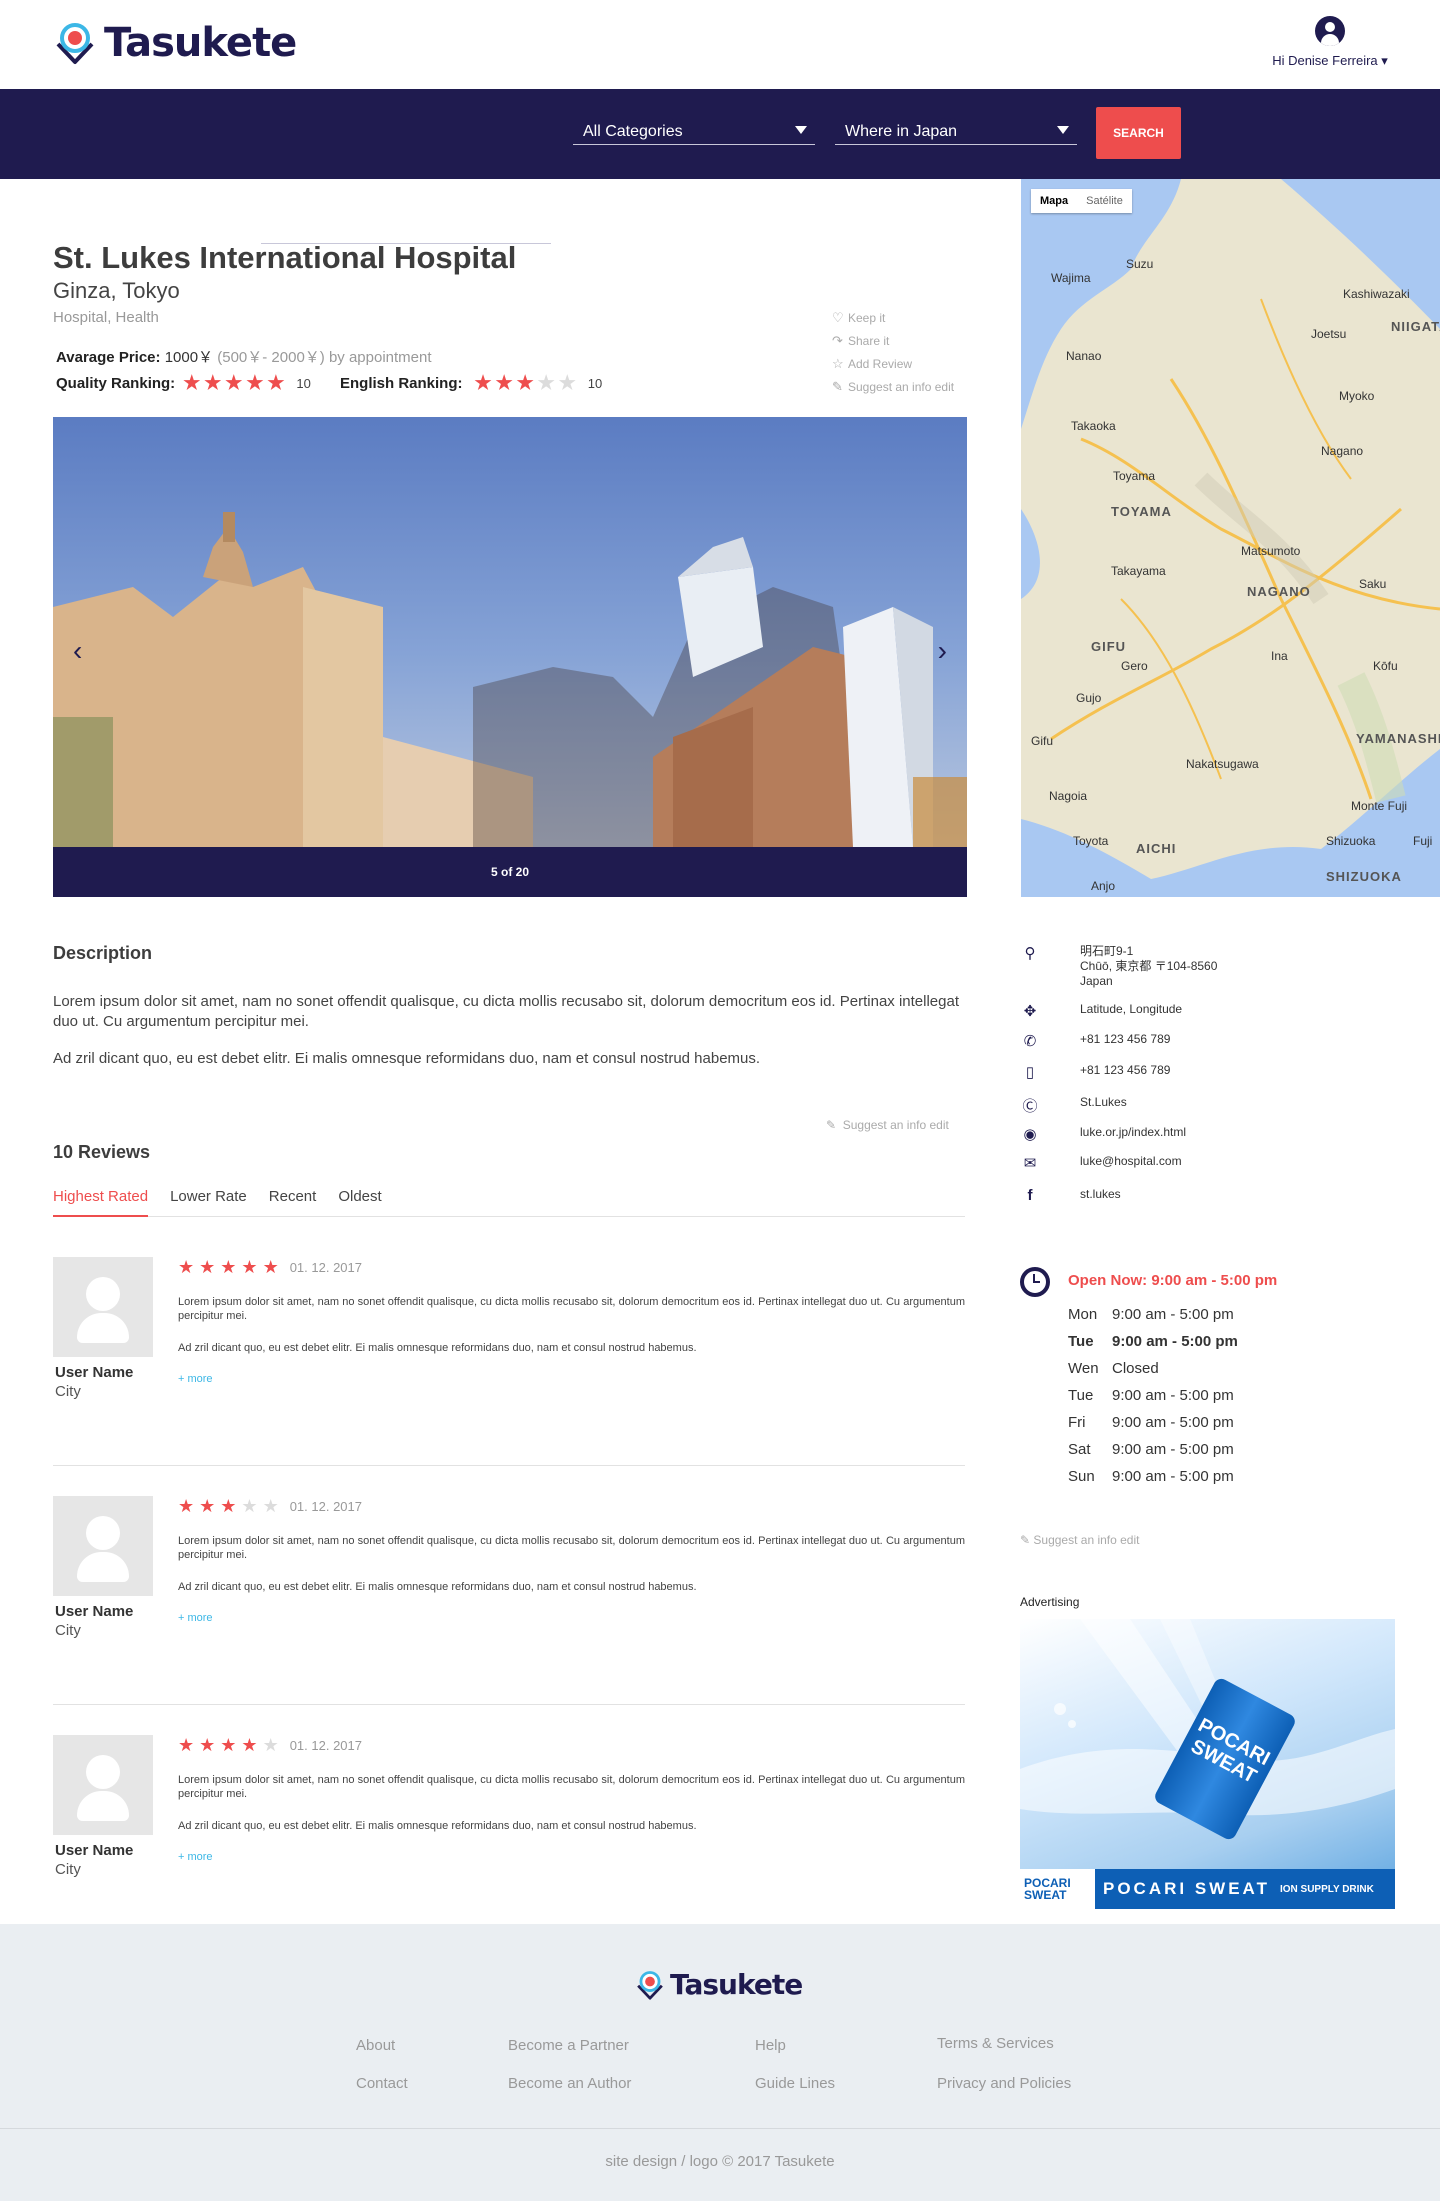 The height and width of the screenshot is (2201, 1440). What do you see at coordinates (1125, 1070) in the screenshot?
I see `mobile-text: +81 123 456 789` at bounding box center [1125, 1070].